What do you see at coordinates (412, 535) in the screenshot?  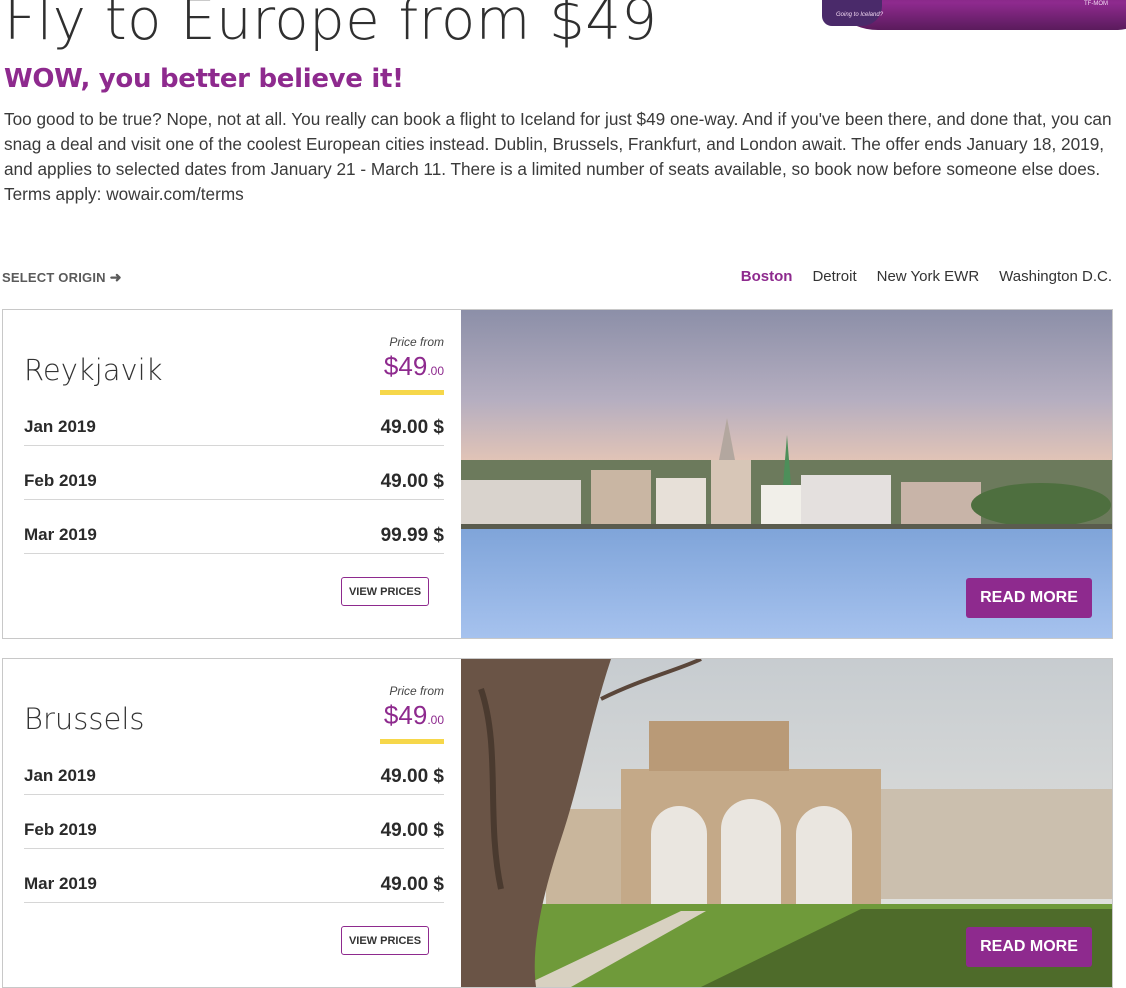 I see `month-price: 99.99 $` at bounding box center [412, 535].